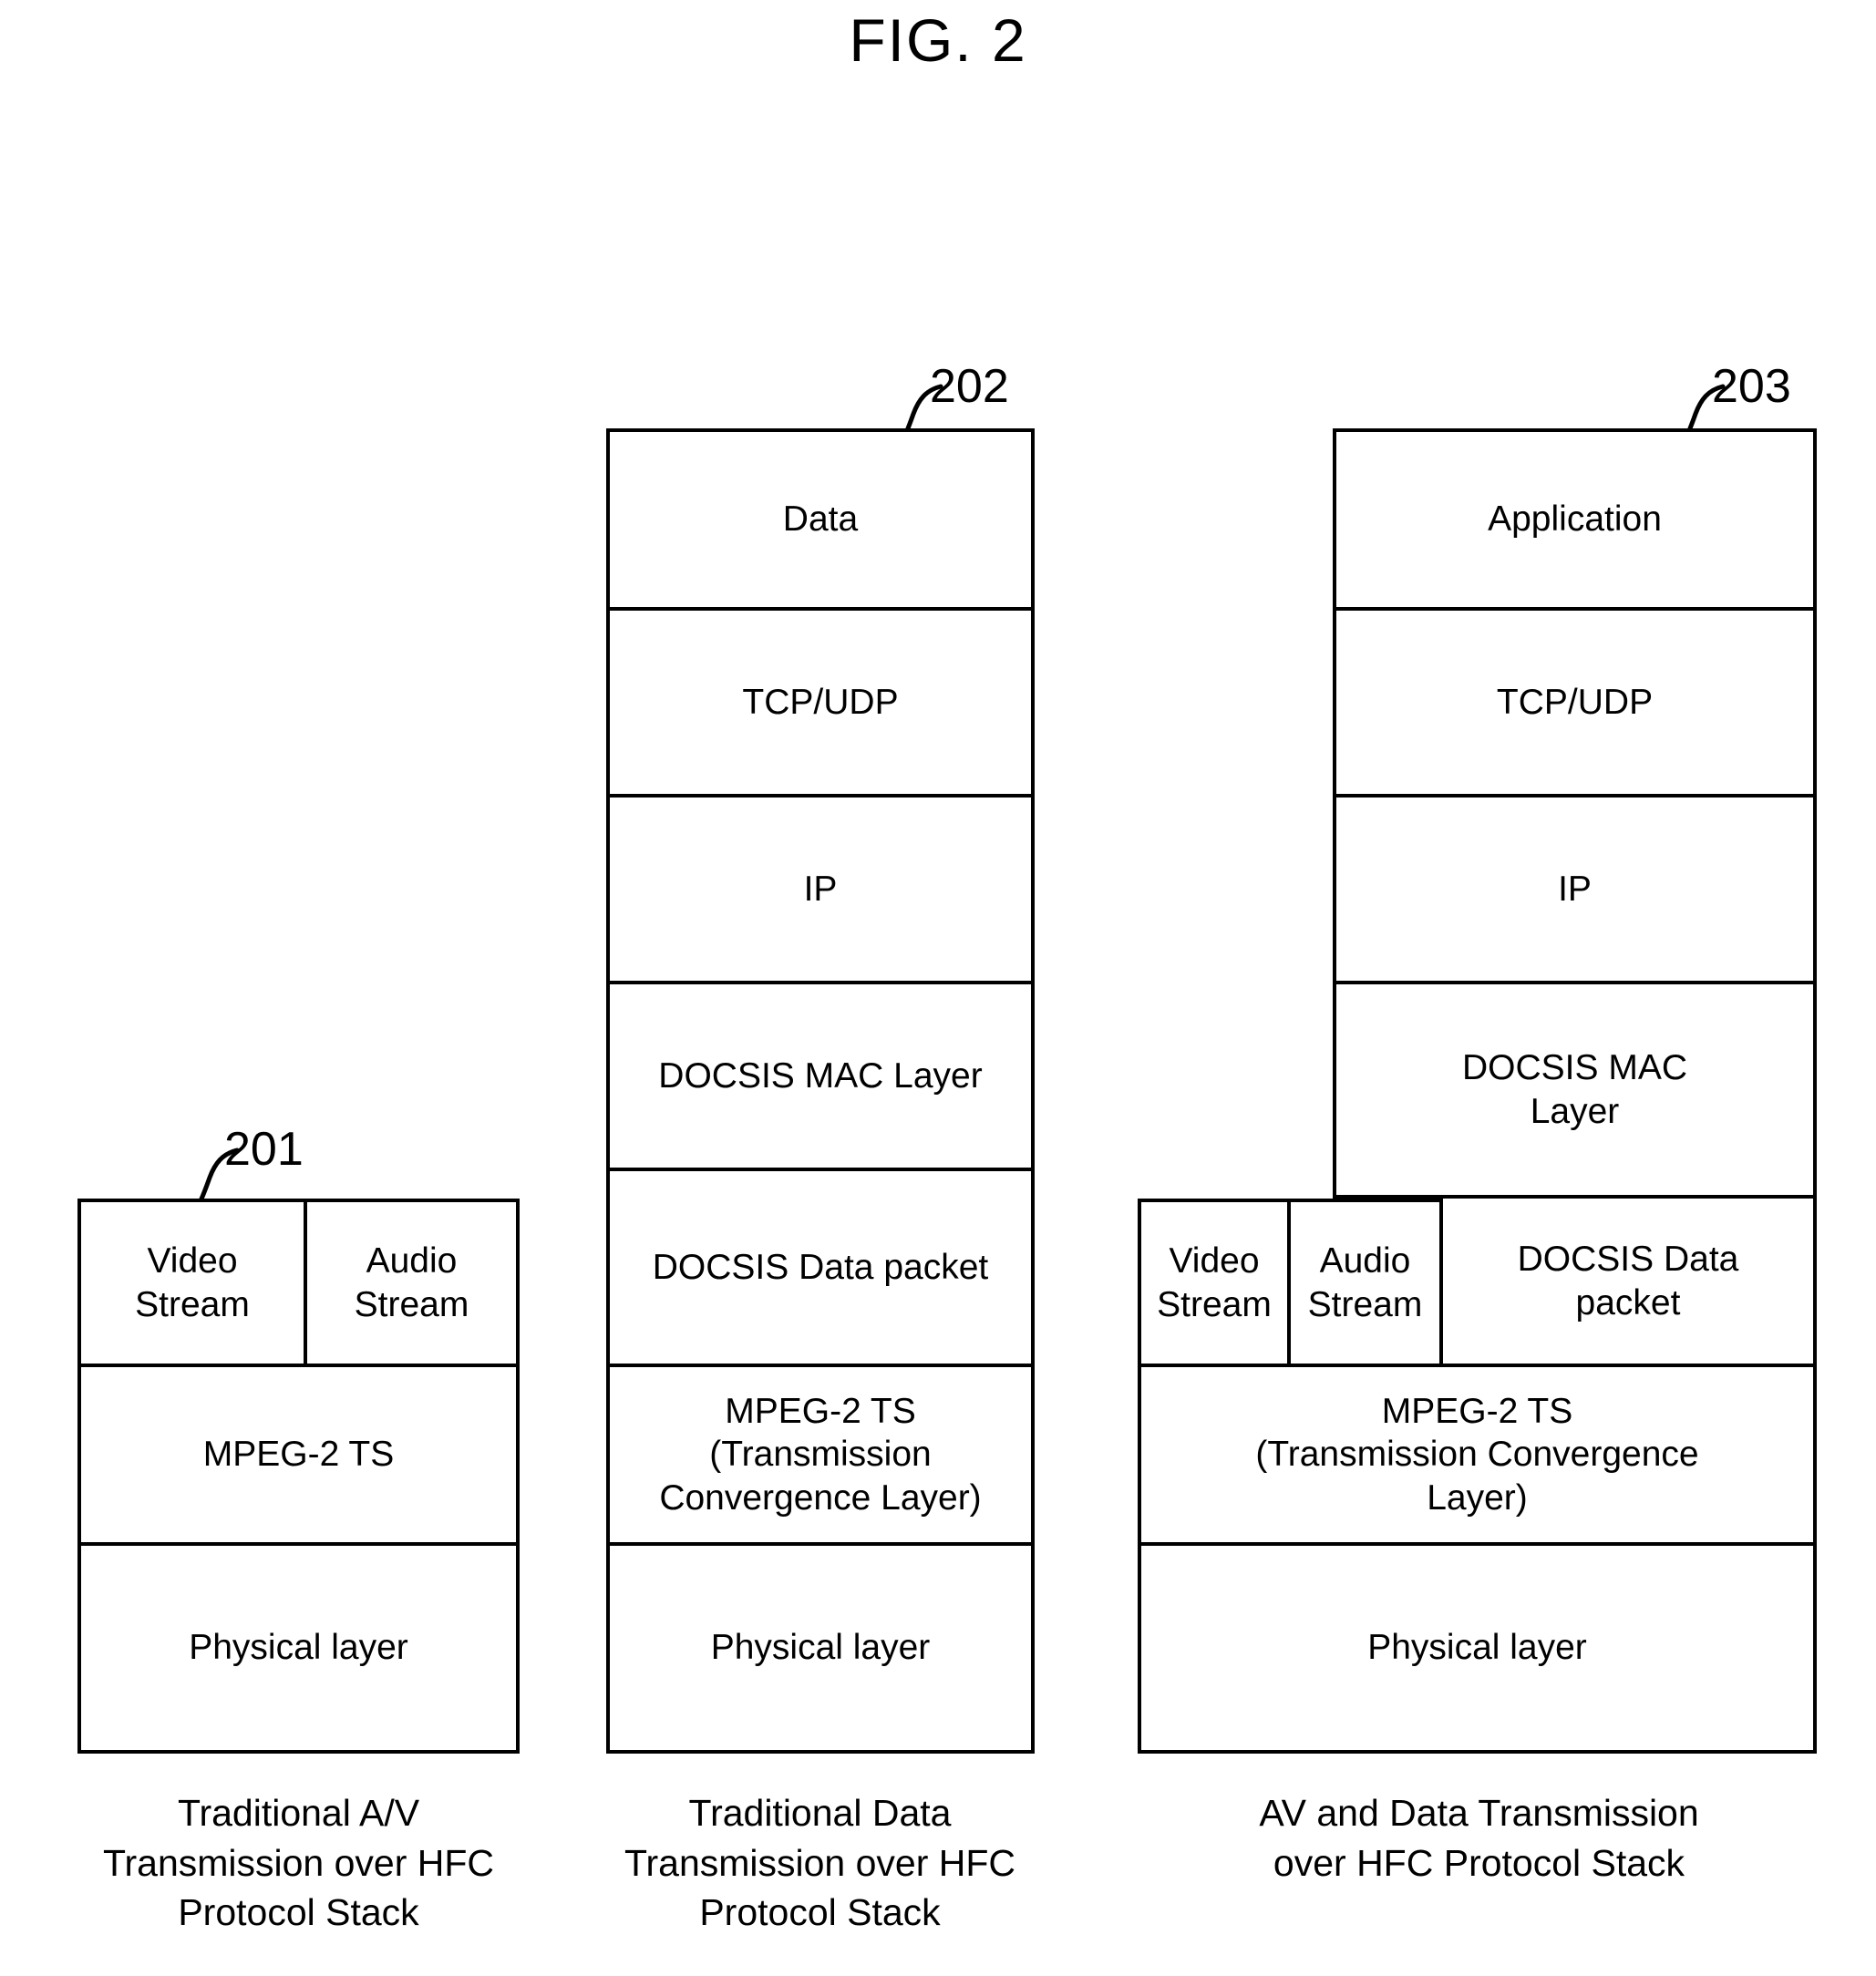  I want to click on stack1-layer-mpeg2-ts: MPEG-2 TS, so click(298, 1456).